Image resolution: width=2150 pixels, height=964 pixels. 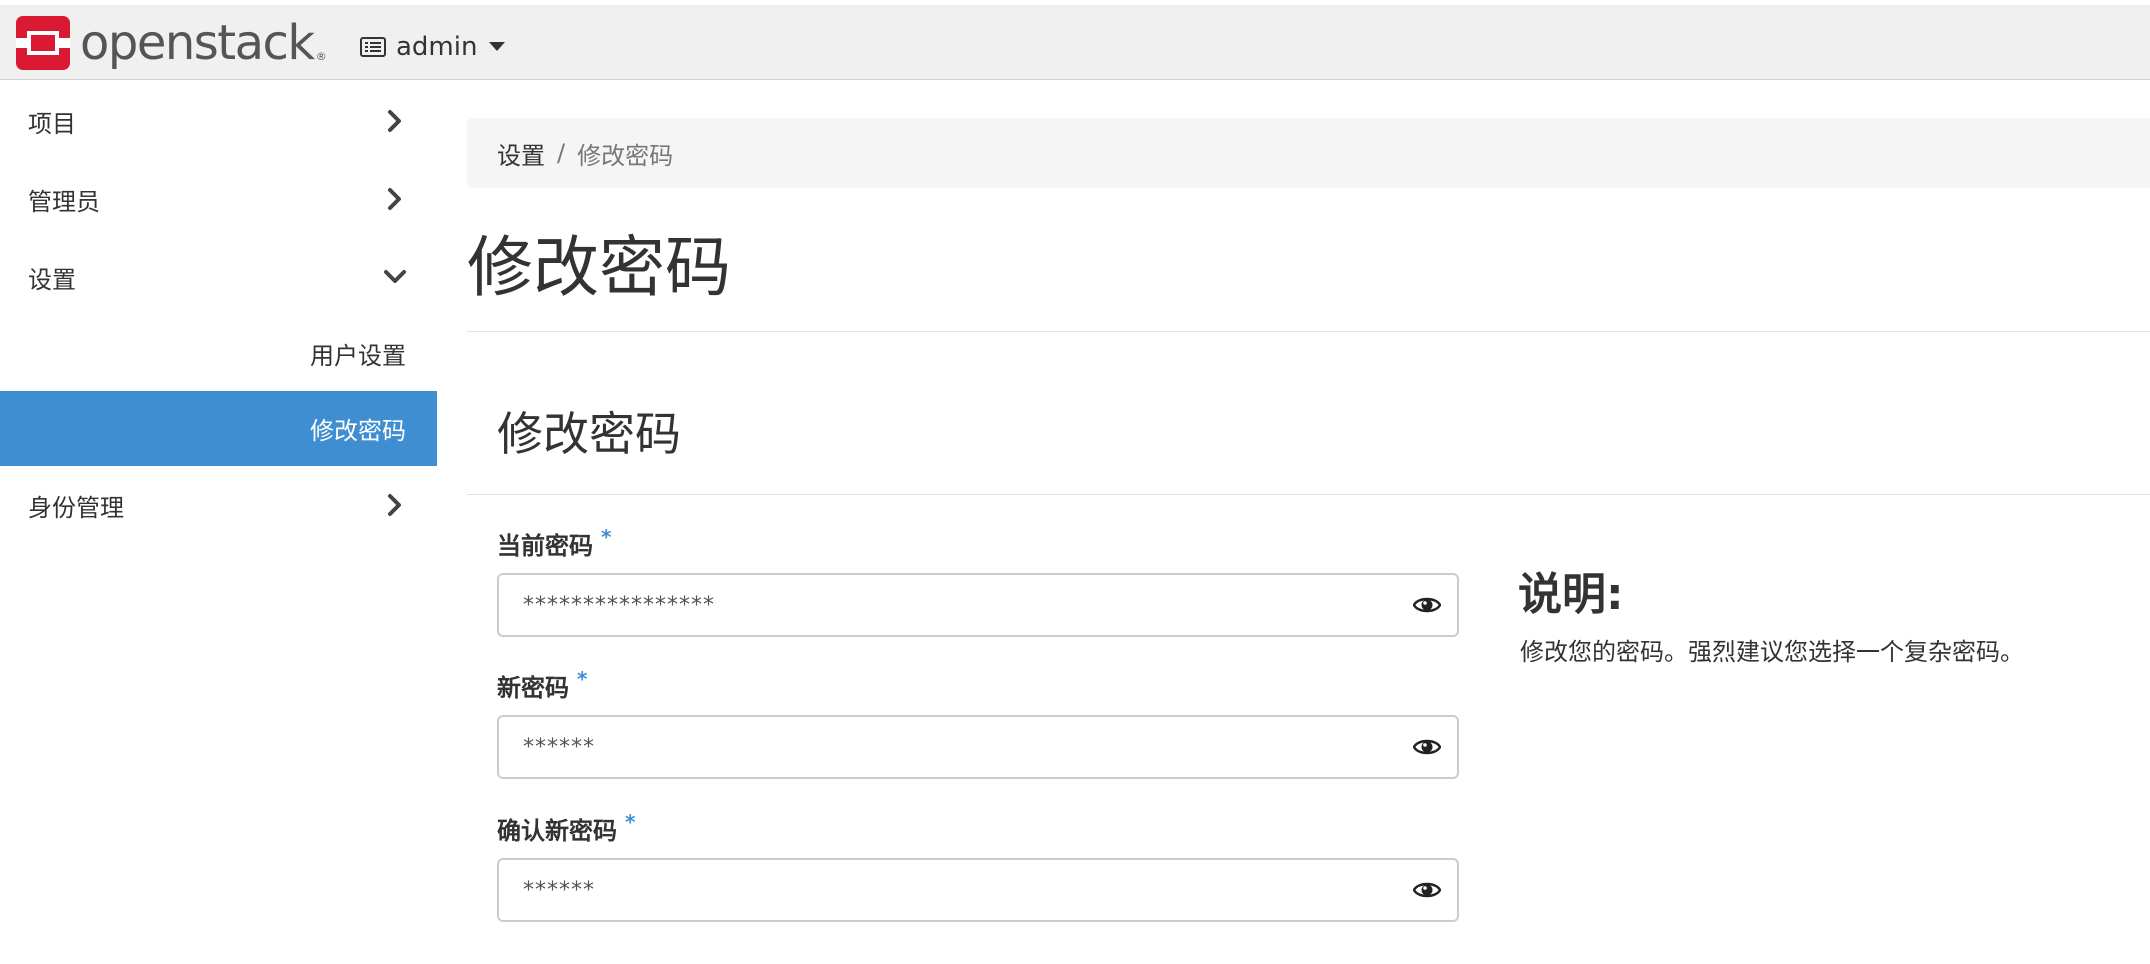 What do you see at coordinates (1075, 42) in the screenshot?
I see `top-navbar: openstack ® admin` at bounding box center [1075, 42].